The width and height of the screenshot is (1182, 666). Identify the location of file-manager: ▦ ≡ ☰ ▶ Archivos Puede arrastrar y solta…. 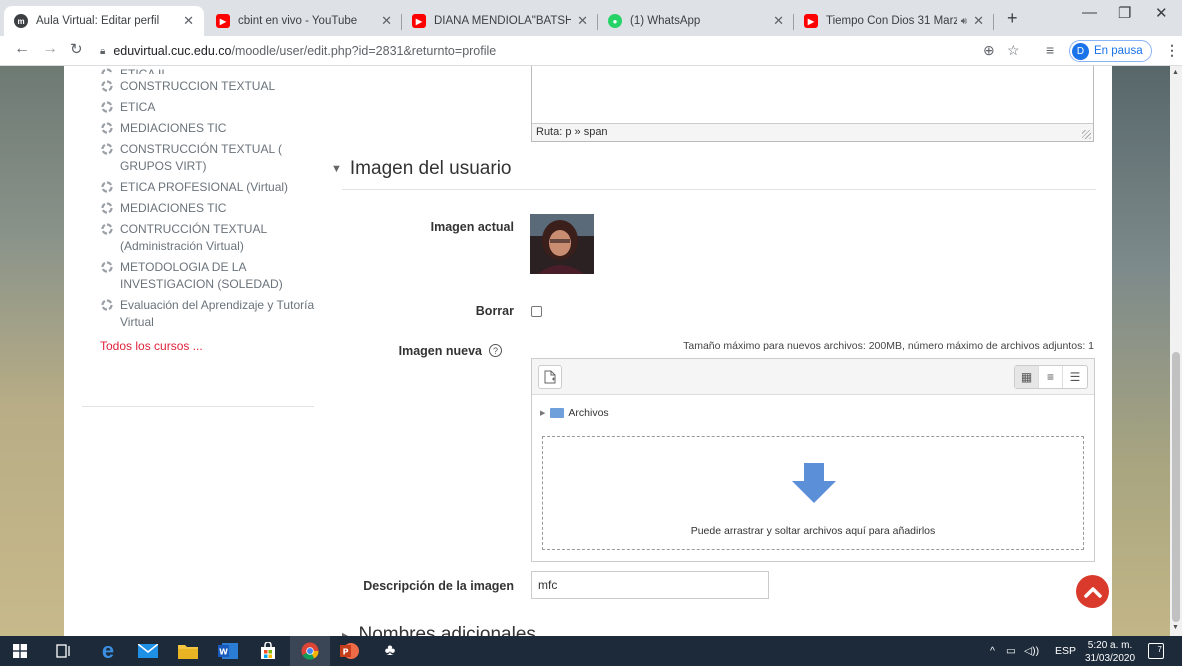
(813, 460).